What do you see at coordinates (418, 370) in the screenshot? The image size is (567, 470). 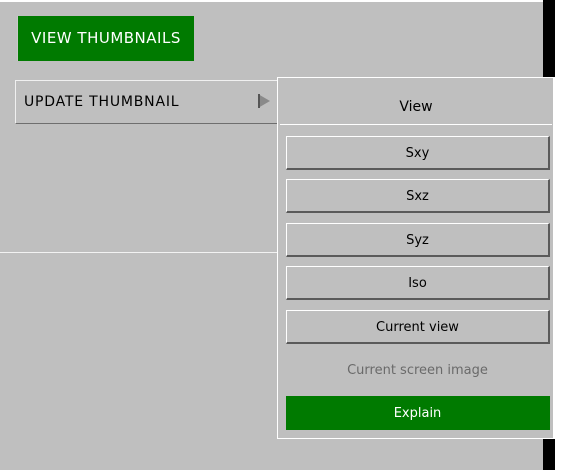 I see `menu-item-current-screen-image: Current screen image` at bounding box center [418, 370].